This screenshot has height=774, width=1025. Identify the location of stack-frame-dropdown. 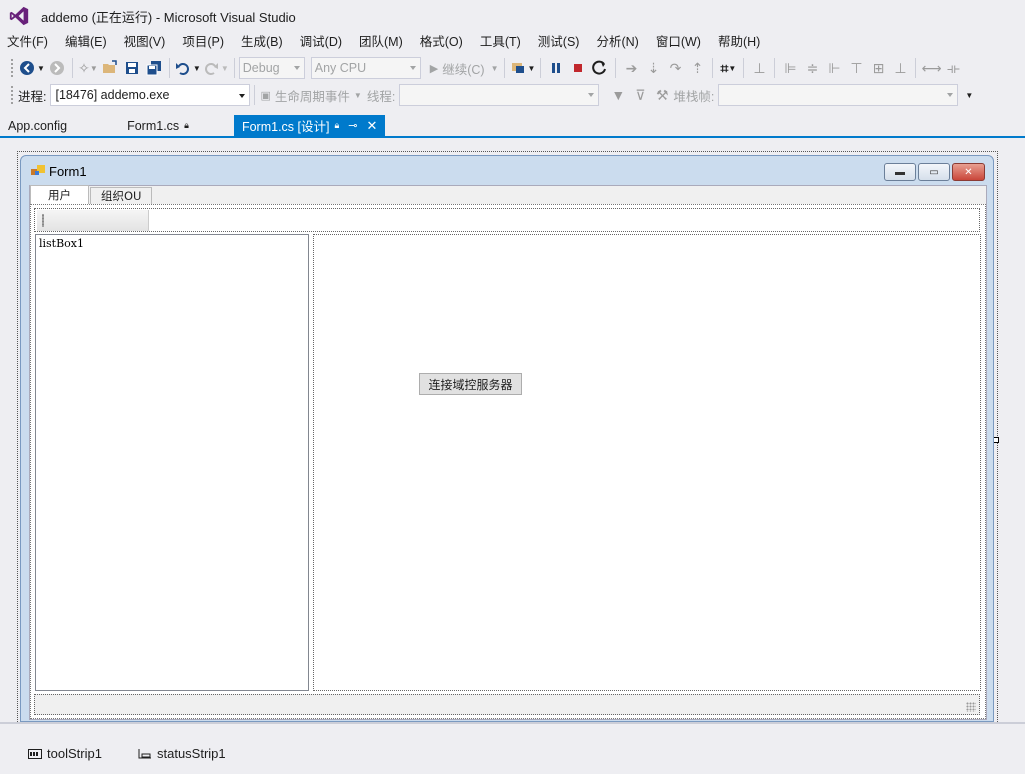
(838, 95).